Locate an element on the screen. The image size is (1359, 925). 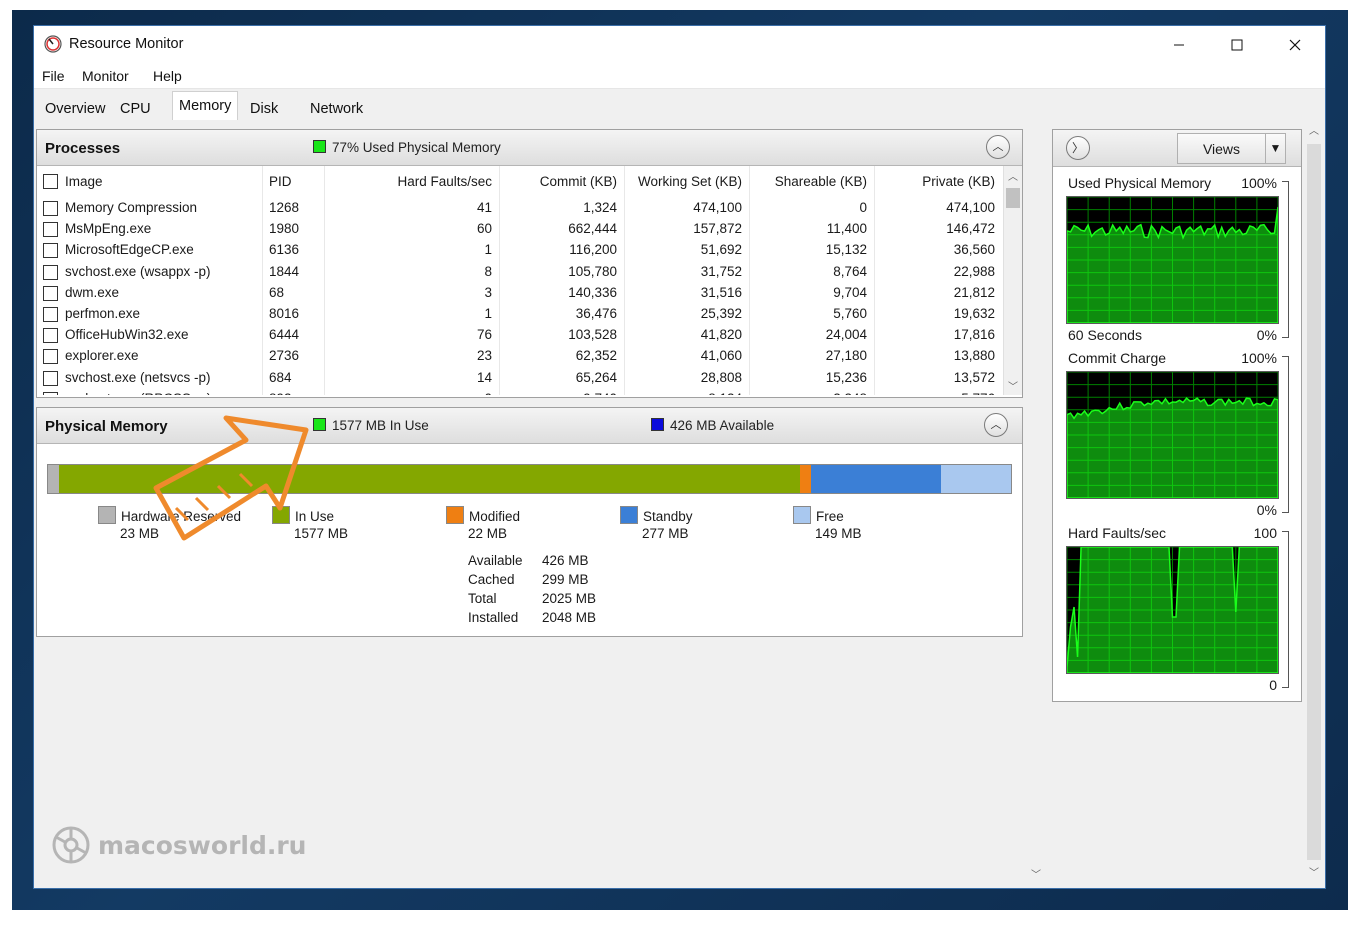
cell-commit: 36,476 is located at coordinates (596, 313).